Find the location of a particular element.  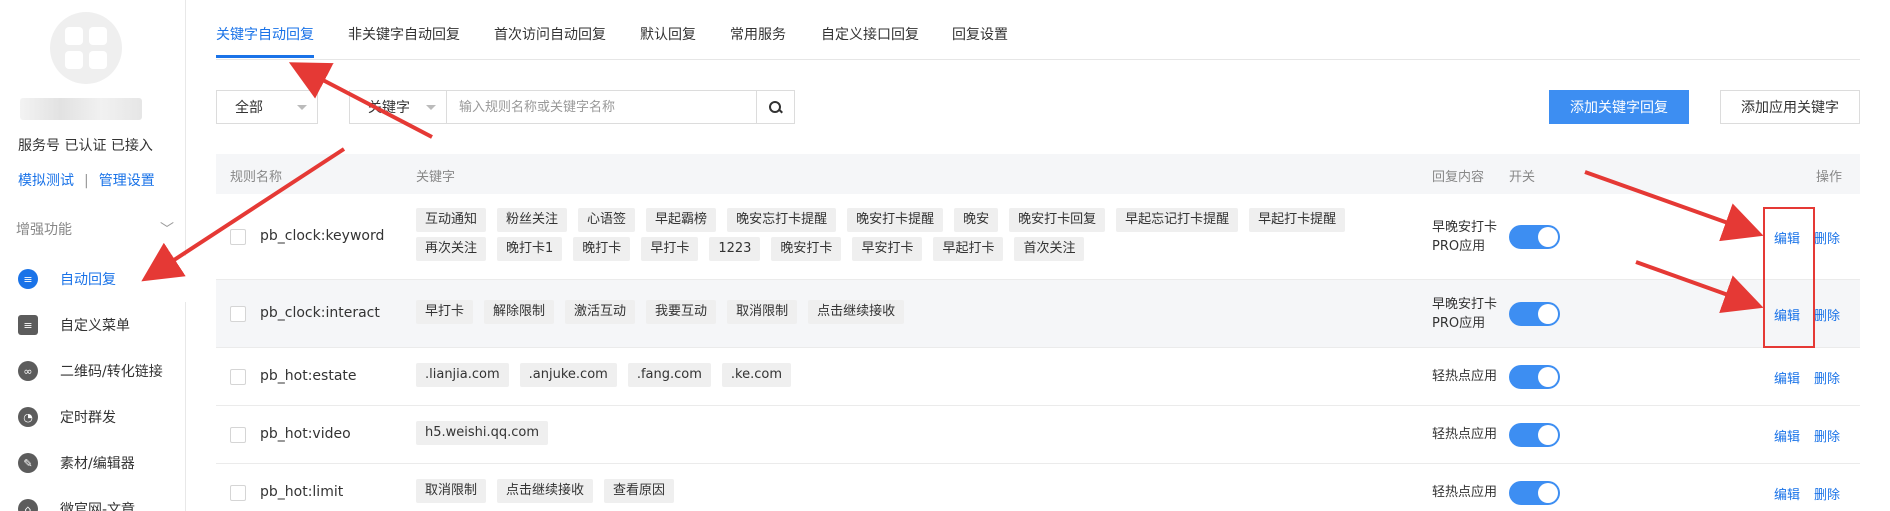

keyword-tag: 点击继续接收 is located at coordinates (856, 312).